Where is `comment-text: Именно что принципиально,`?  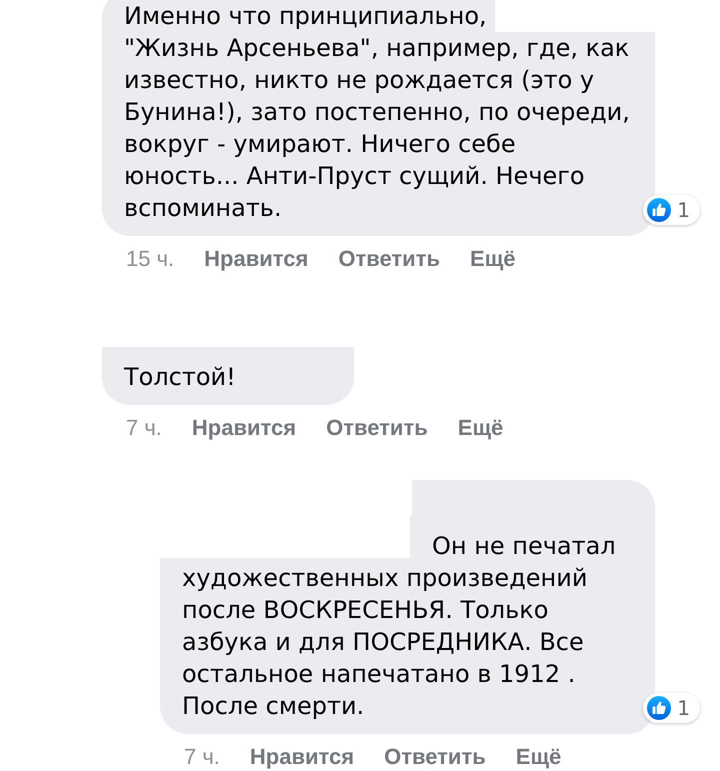
comment-text: Именно что принципиально, is located at coordinates (305, 16).